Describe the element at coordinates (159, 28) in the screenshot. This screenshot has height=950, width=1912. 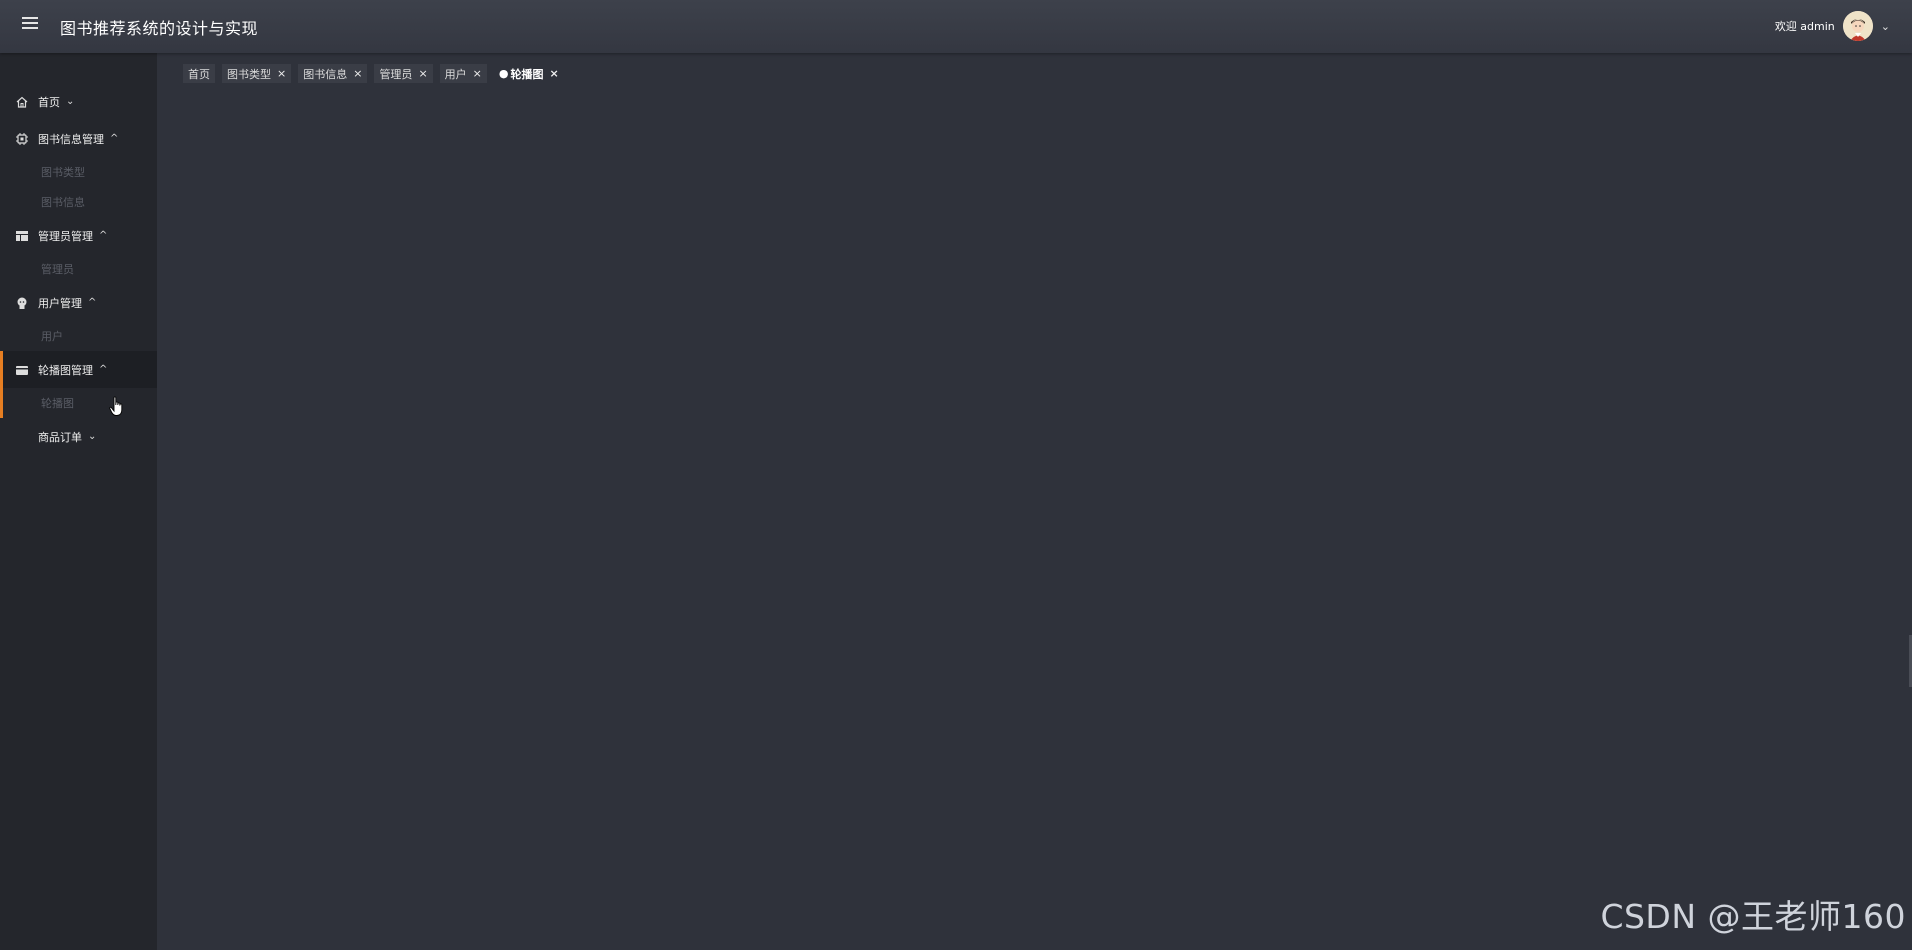
I see `app-title: 图书推荐系统的设计与实现` at that location.